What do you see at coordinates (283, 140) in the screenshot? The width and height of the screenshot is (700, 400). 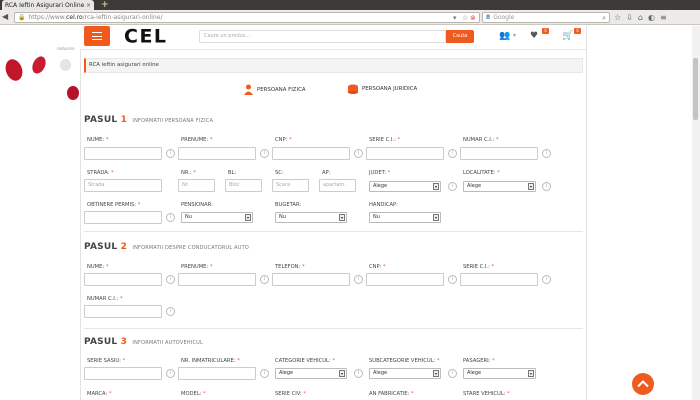 I see `cnp-label: CNP: *` at bounding box center [283, 140].